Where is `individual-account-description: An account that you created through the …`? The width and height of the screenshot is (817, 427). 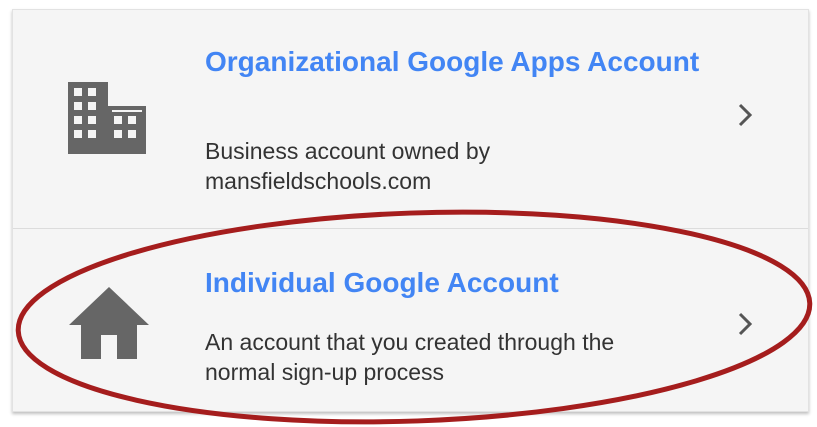 individual-account-description: An account that you created through the … is located at coordinates (410, 357).